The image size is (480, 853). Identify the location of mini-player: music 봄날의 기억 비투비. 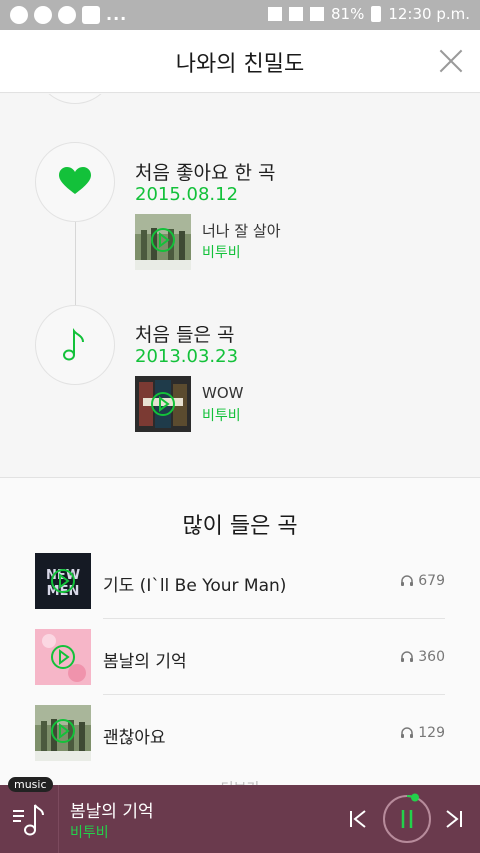
(240, 815).